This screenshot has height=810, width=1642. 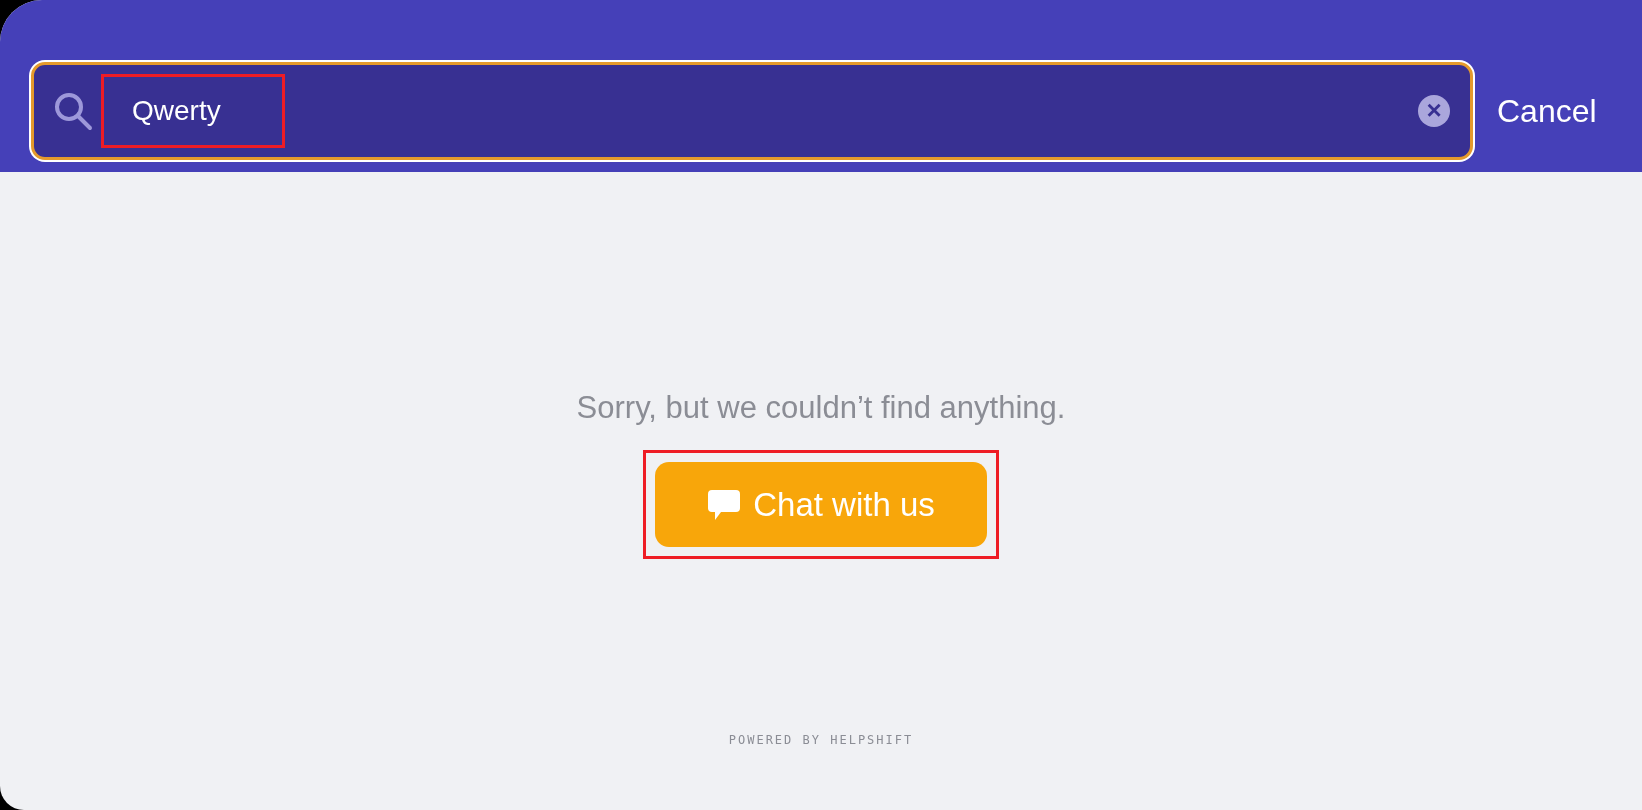 What do you see at coordinates (1434, 111) in the screenshot?
I see `clear-icon: ×` at bounding box center [1434, 111].